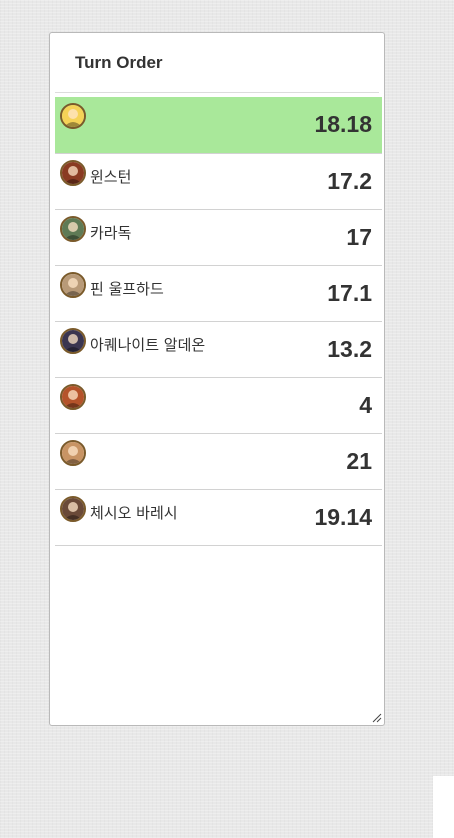 Image resolution: width=454 pixels, height=838 pixels. What do you see at coordinates (218, 350) in the screenshot?
I see `turn-order-row: 아퀘나이트 알데온 13.2` at bounding box center [218, 350].